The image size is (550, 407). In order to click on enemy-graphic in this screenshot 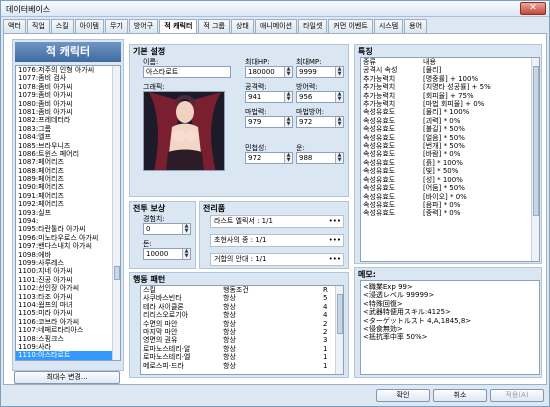, I will do `click(184, 131)`.